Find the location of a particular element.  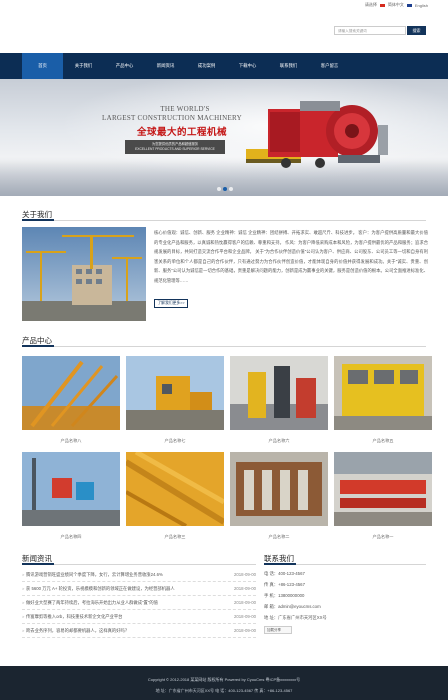

contact-email: 邮 箱：admin@eyoucms.com is located at coordinates (292, 607).